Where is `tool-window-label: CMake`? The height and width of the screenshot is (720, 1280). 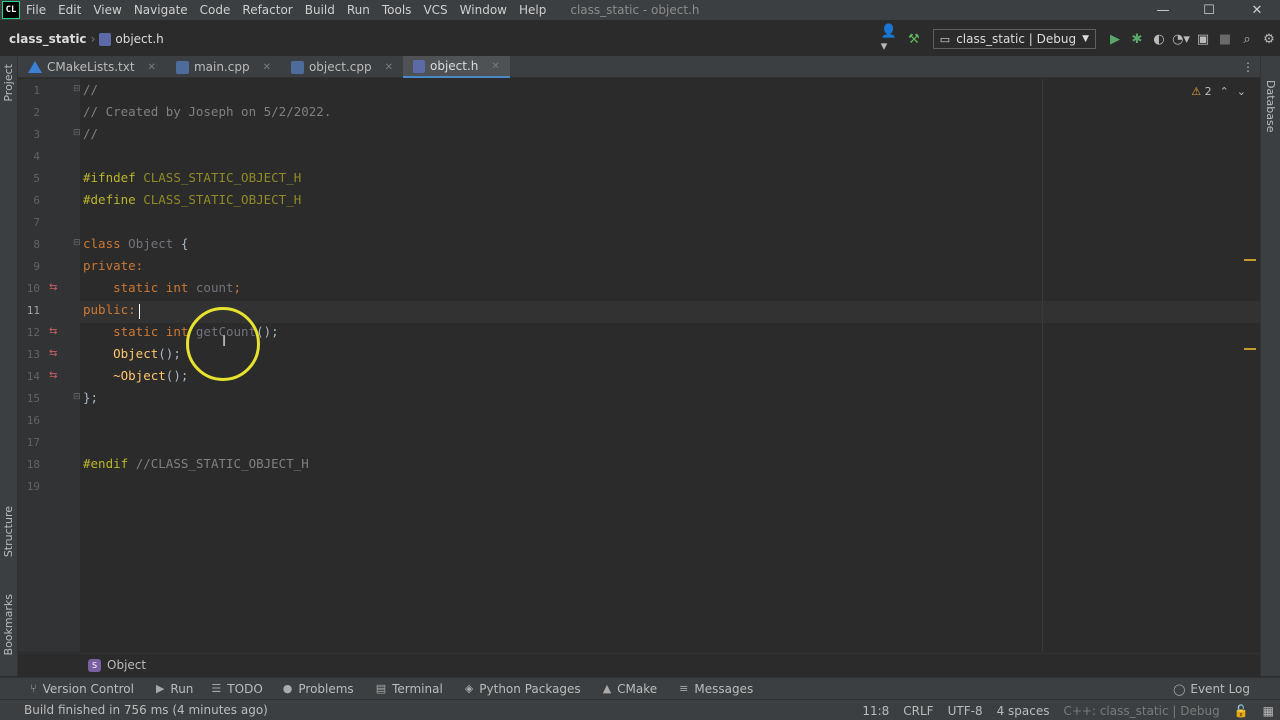 tool-window-label: CMake is located at coordinates (637, 688).